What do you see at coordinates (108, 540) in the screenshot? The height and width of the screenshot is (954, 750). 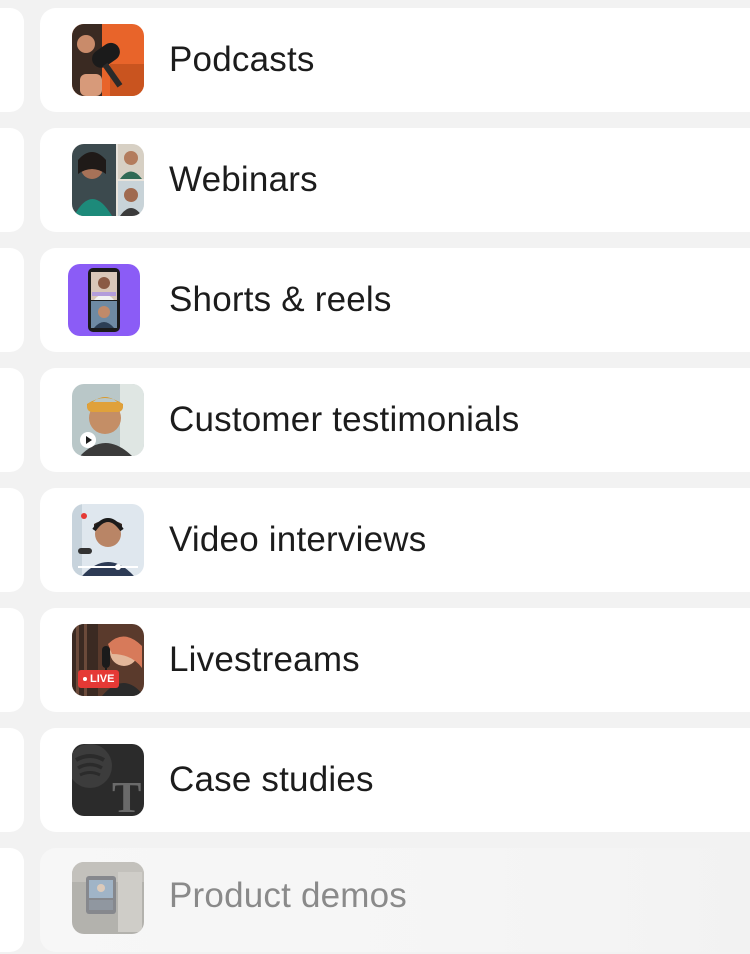 I see `interview-video-icon` at bounding box center [108, 540].